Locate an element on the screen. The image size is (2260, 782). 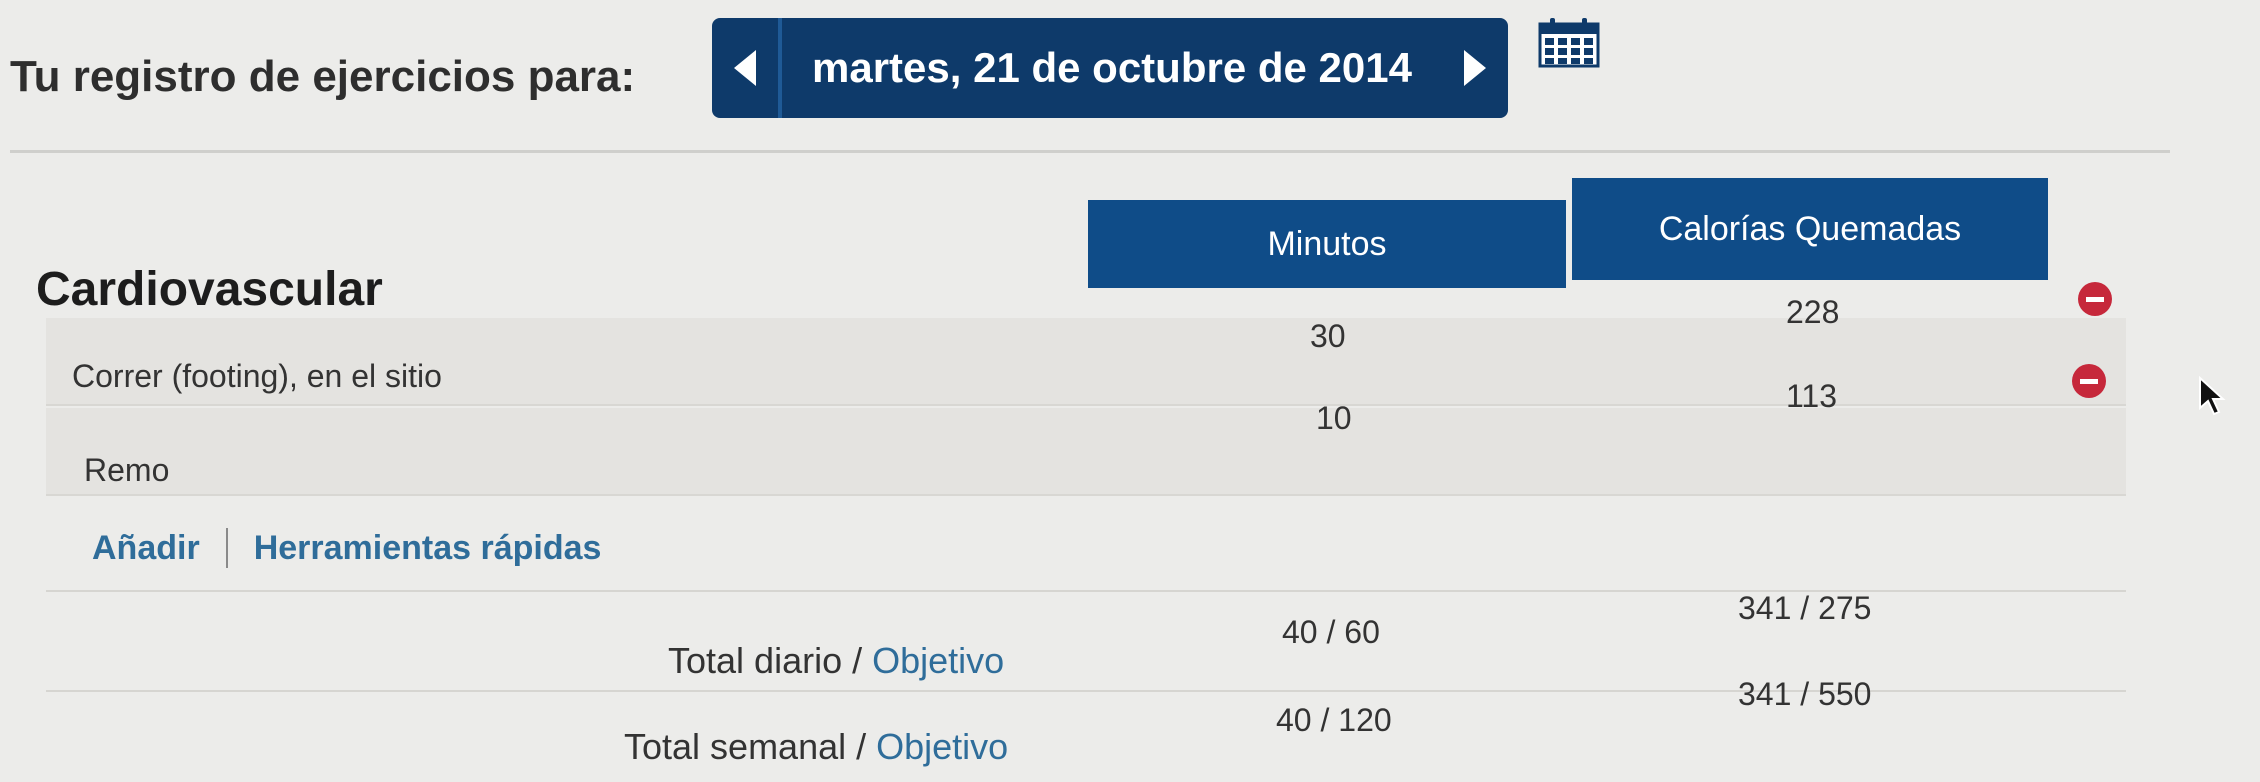
page-title: Tu registro de ejercicios para: is located at coordinates (323, 76).